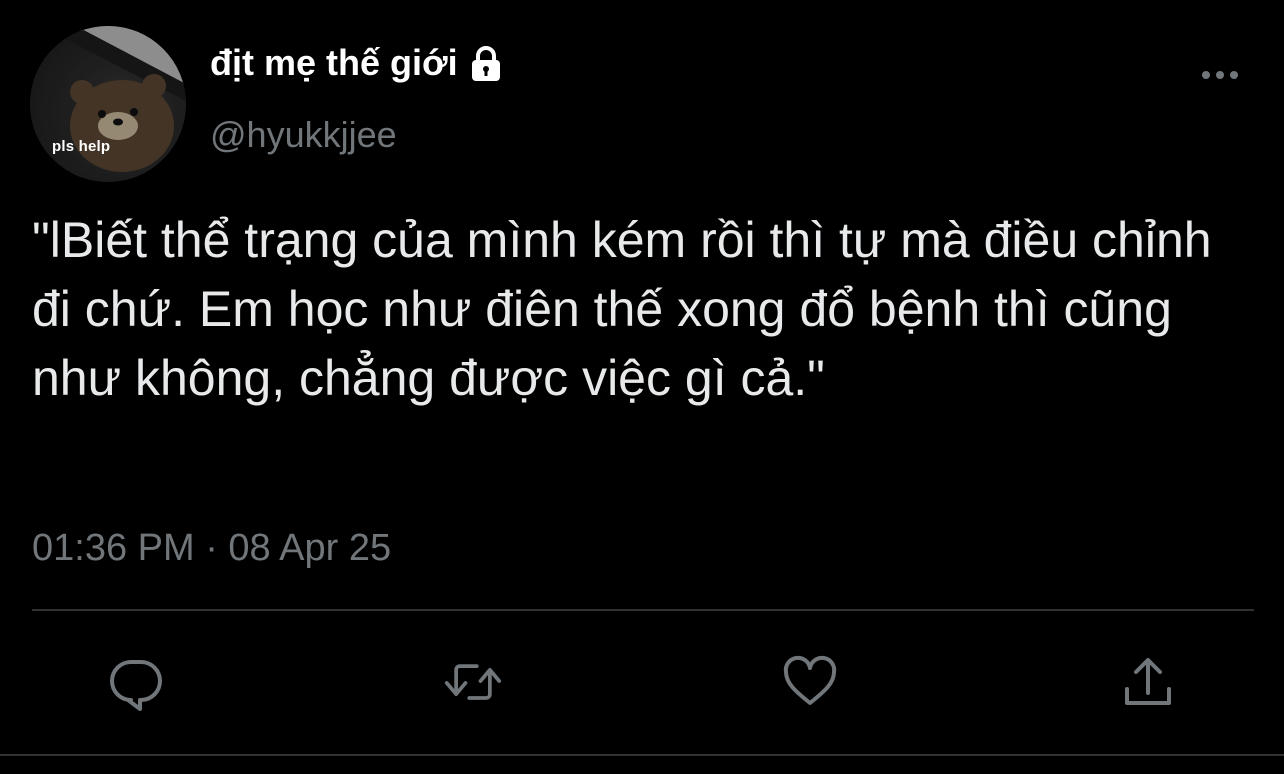  I want to click on bottom-divider, so click(642, 755).